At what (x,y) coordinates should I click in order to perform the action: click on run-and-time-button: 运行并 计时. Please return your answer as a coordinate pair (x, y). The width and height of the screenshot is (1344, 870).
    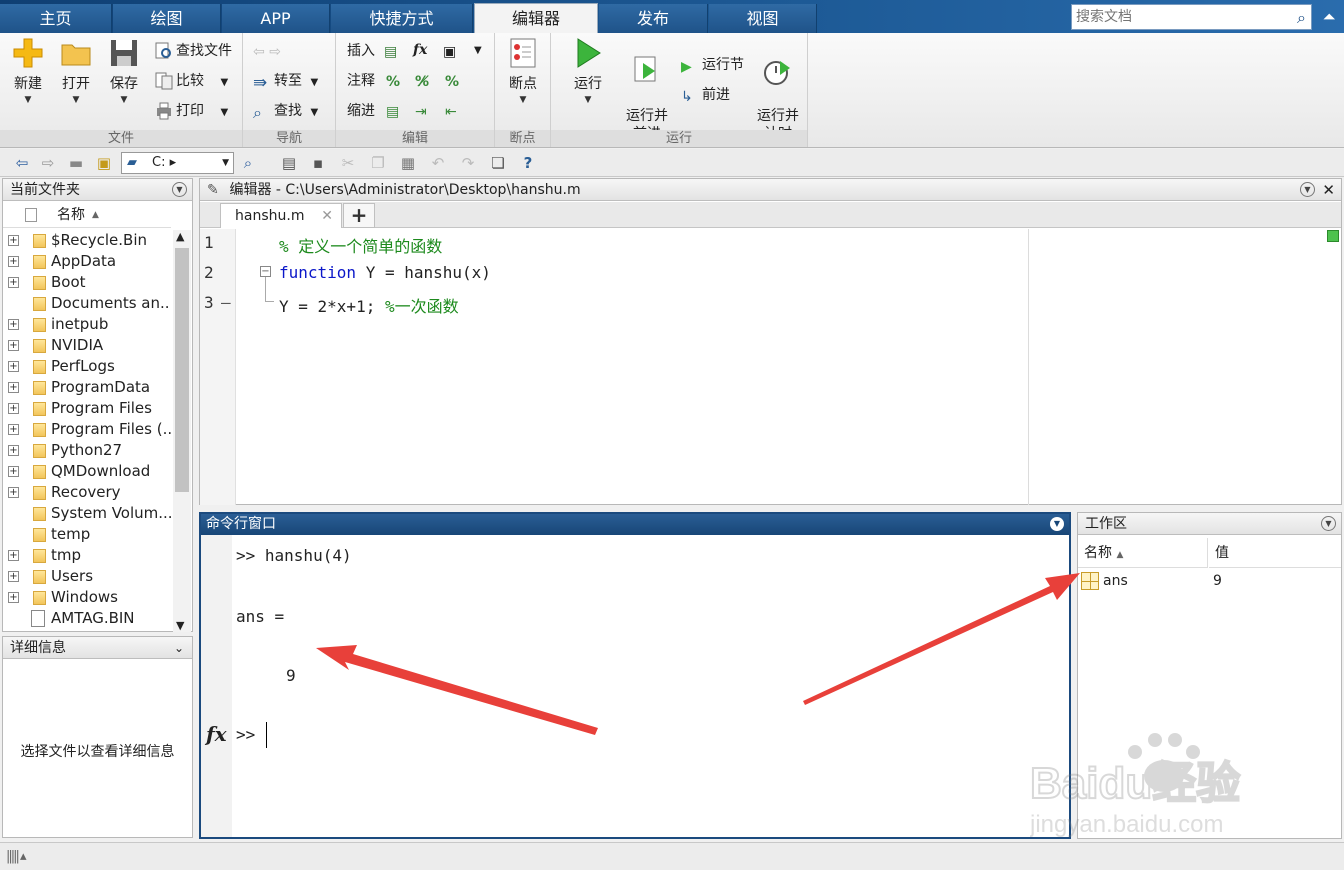
    Looking at the image, I should click on (778, 90).